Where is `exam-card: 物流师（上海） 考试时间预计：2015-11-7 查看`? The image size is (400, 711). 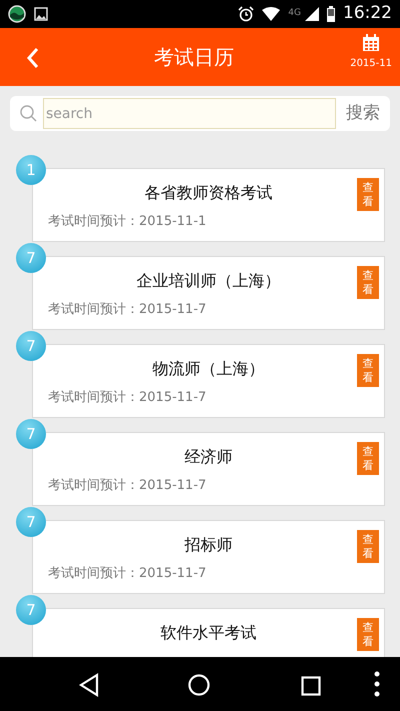
exam-card: 物流师（上海） 考试时间预计：2015-11-7 查看 is located at coordinates (208, 381).